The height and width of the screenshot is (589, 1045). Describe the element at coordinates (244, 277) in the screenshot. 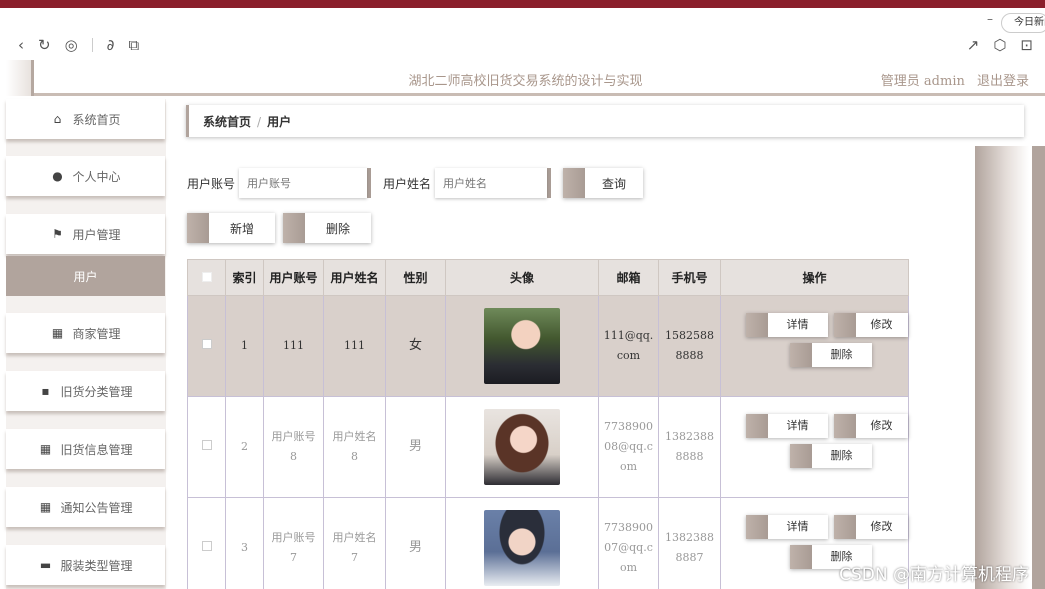

I see `header-index: 索引` at that location.